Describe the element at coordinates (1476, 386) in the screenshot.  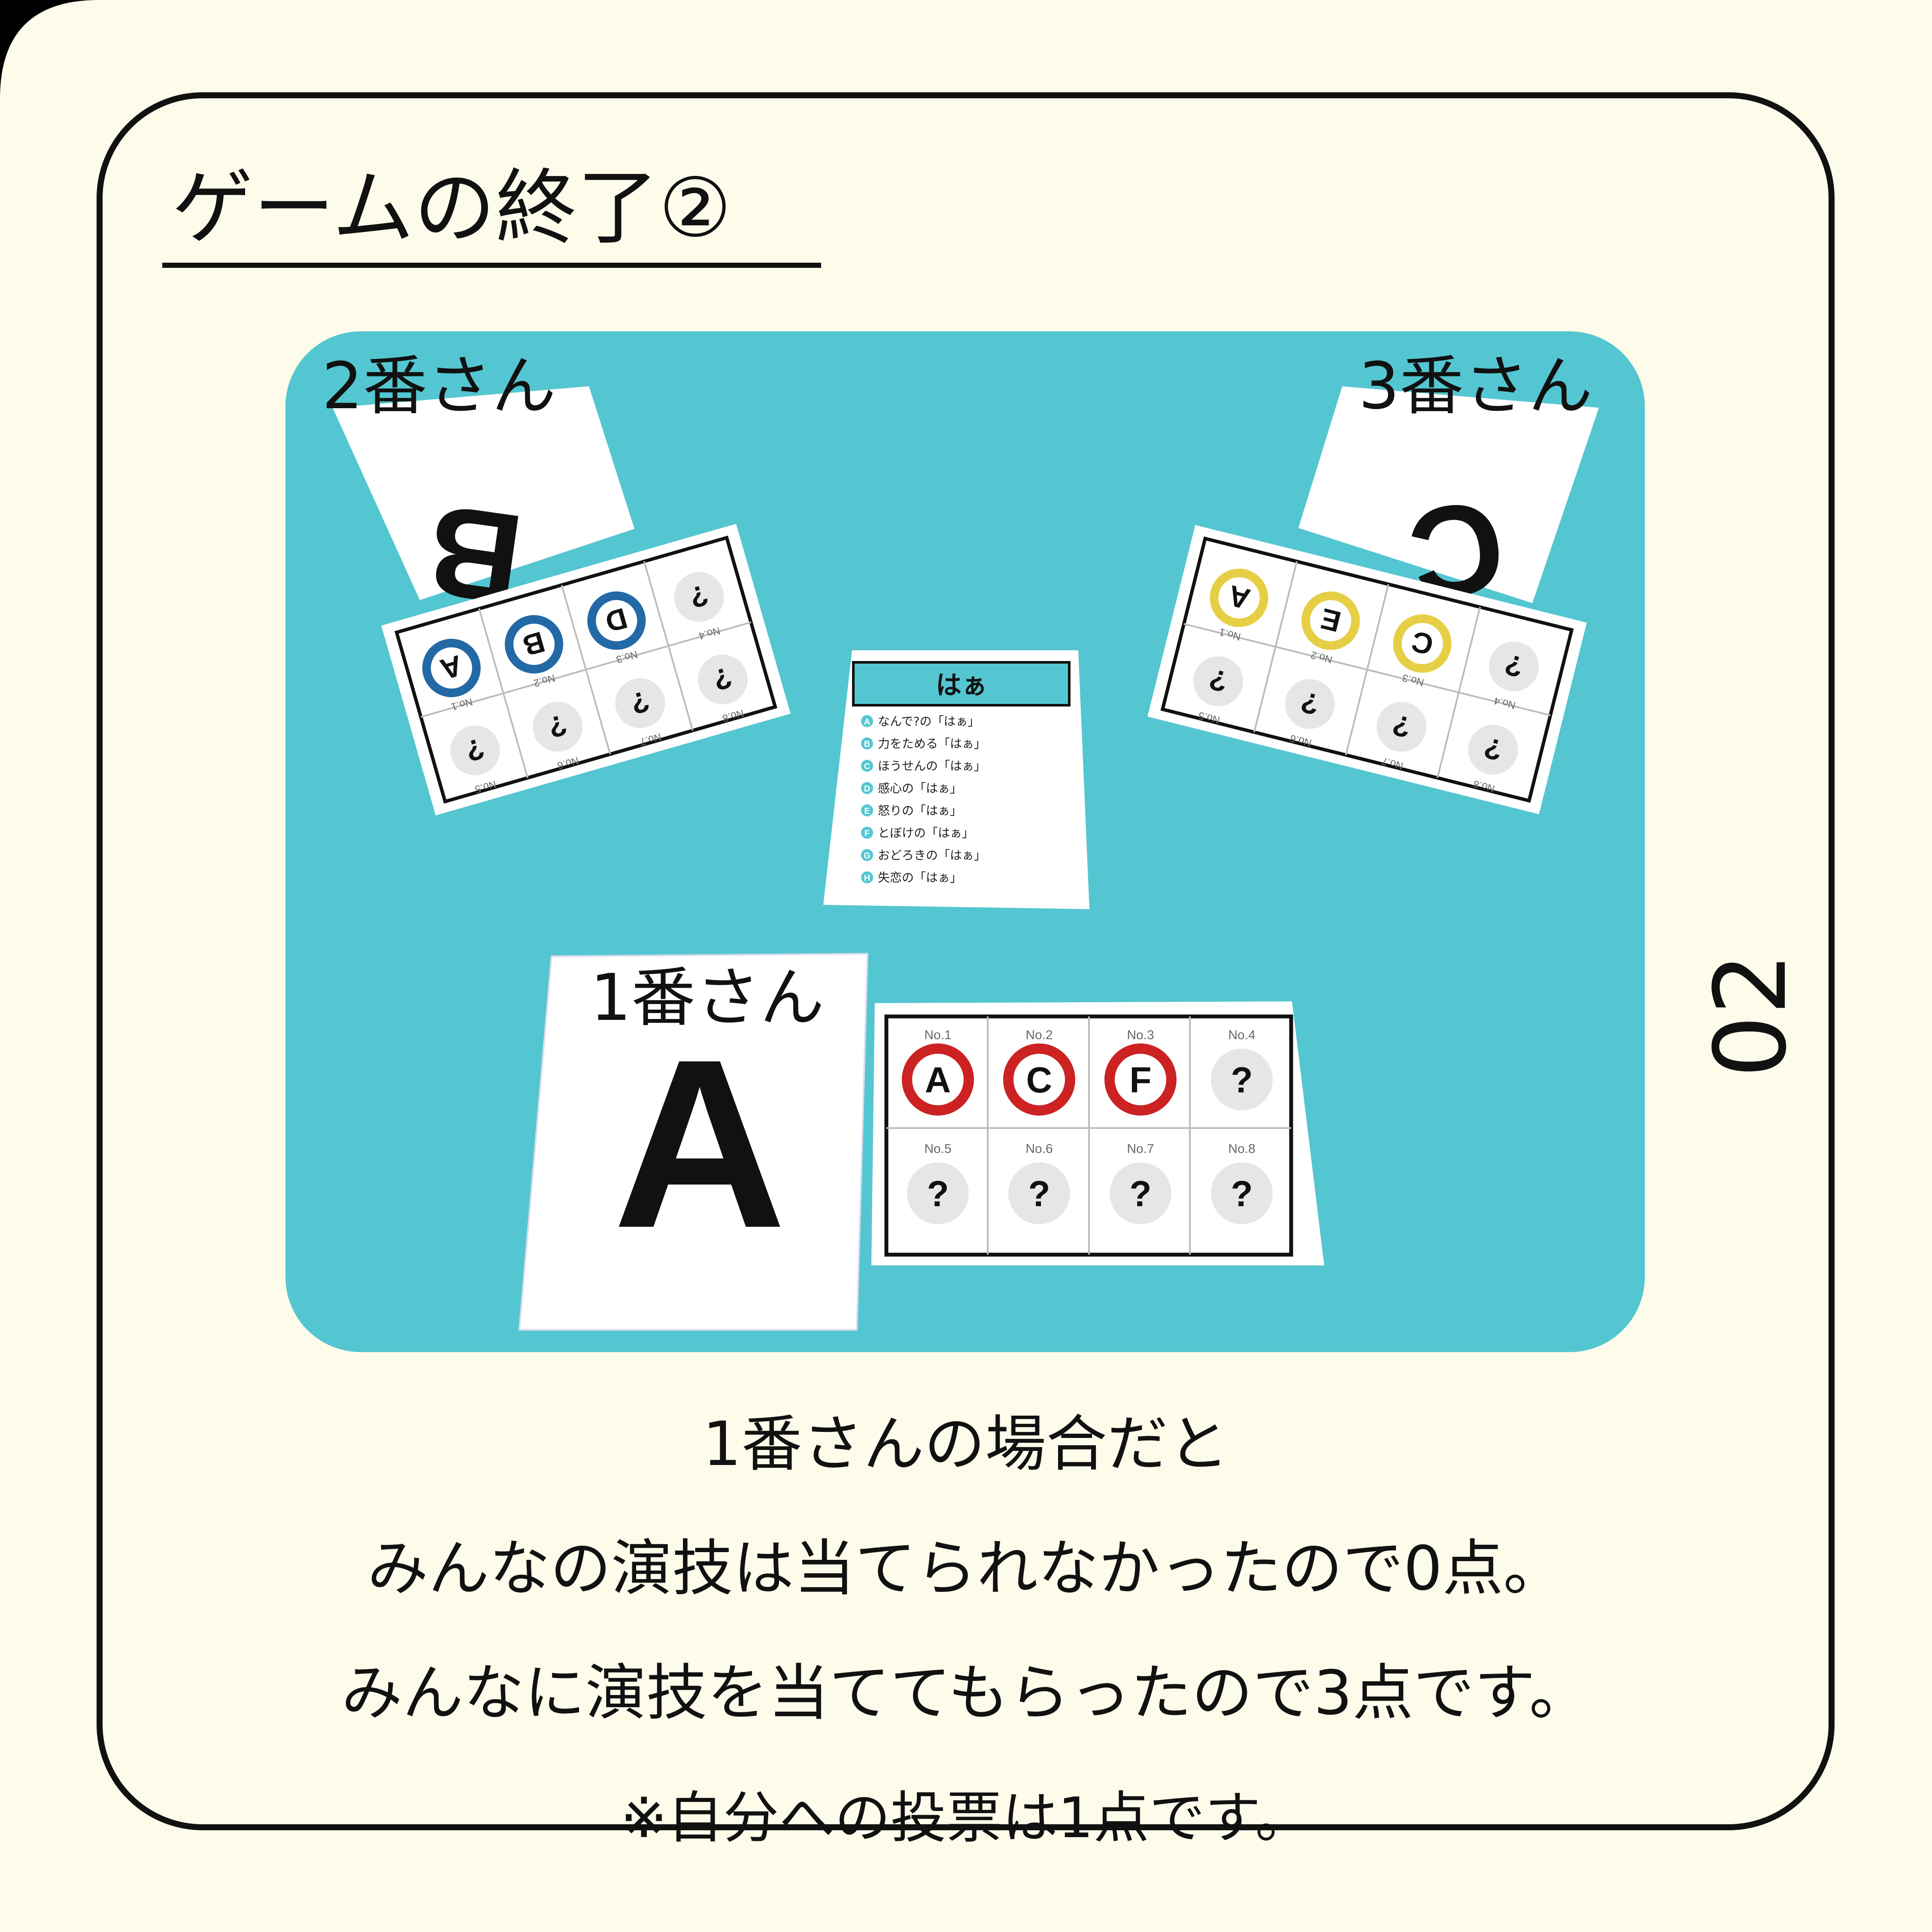
I see `player3-label: 3番さん` at that location.